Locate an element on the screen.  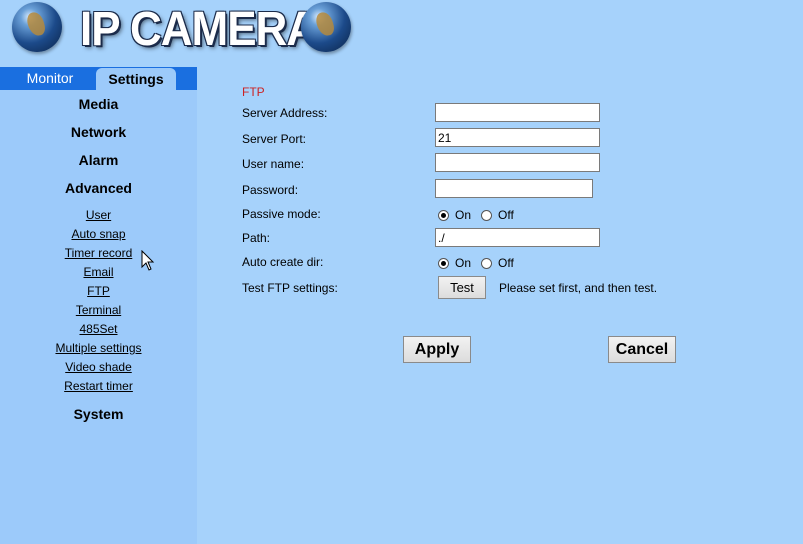
nav-section-network: Network is located at coordinates (98, 132).